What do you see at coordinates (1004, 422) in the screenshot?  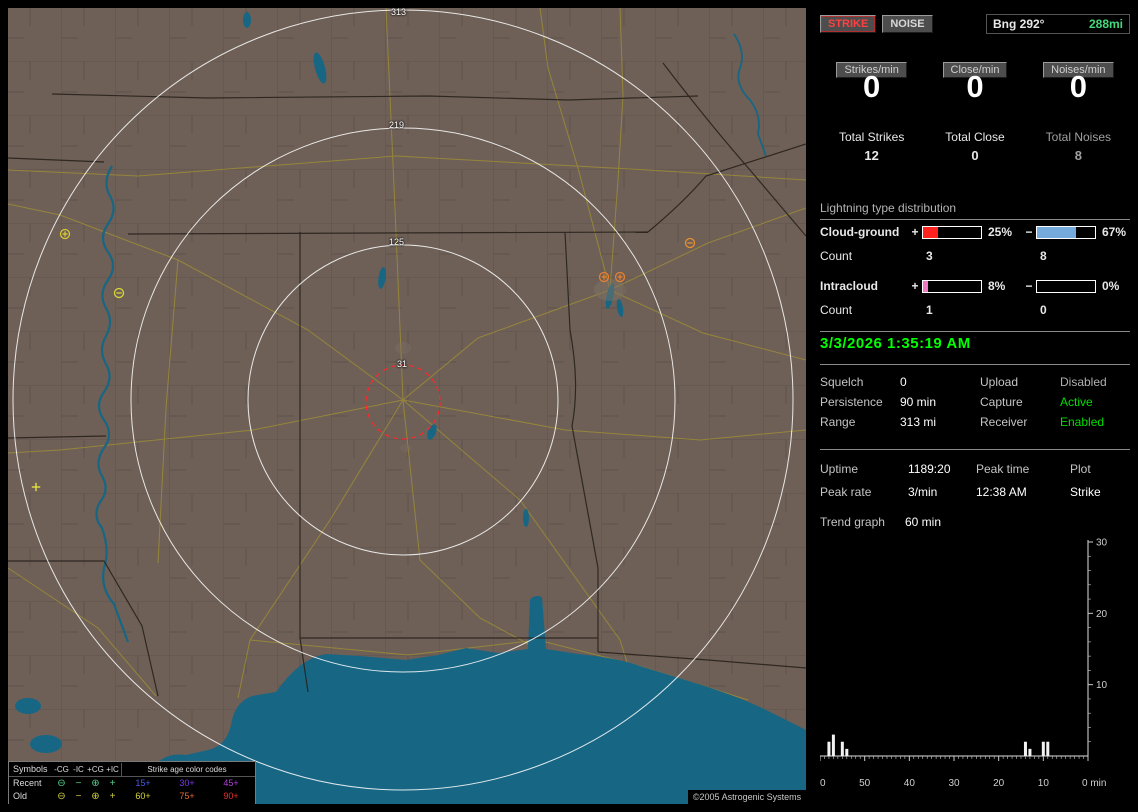 I see `receiver-label: Receiver` at bounding box center [1004, 422].